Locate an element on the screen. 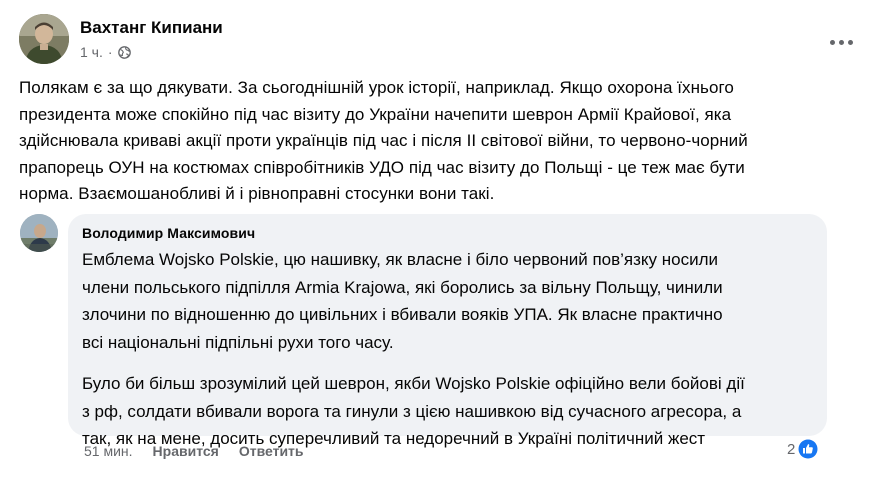 The image size is (881, 488). commenter-avatar-image is located at coordinates (39, 233).